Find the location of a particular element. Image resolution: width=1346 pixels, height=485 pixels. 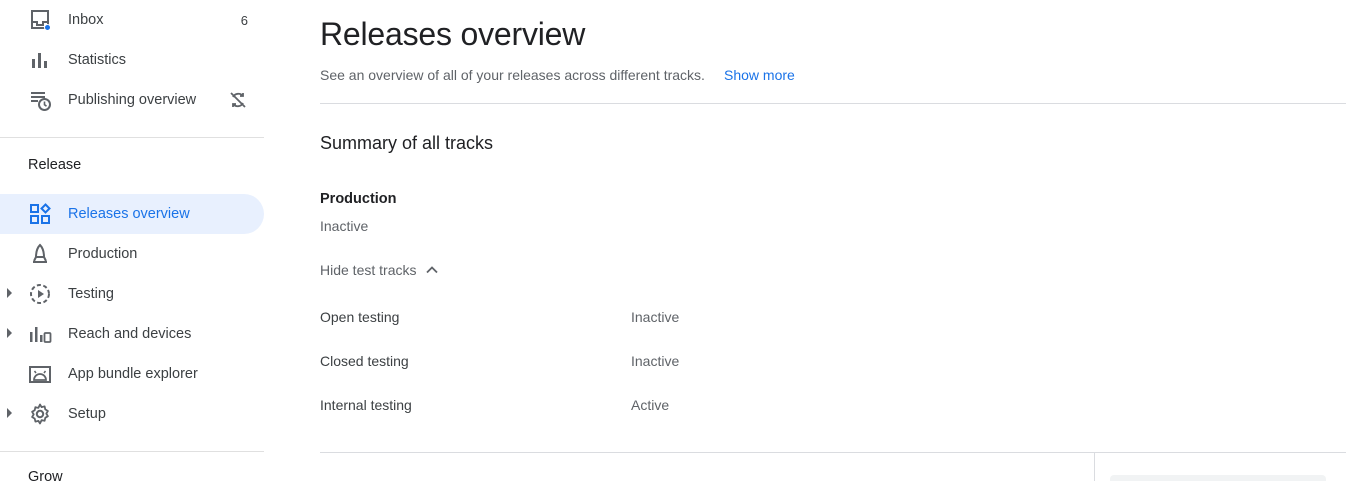

inbox-icon is located at coordinates (40, 20).